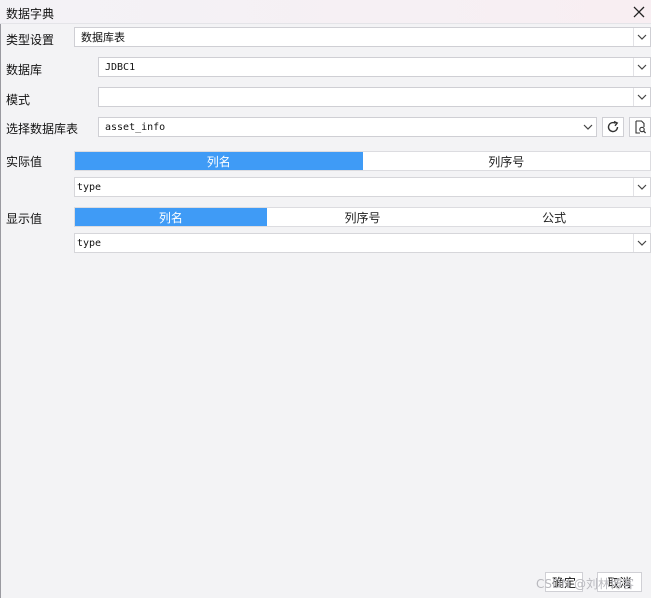 The width and height of the screenshot is (651, 598). I want to click on actual-value-select-value: type, so click(89, 187).